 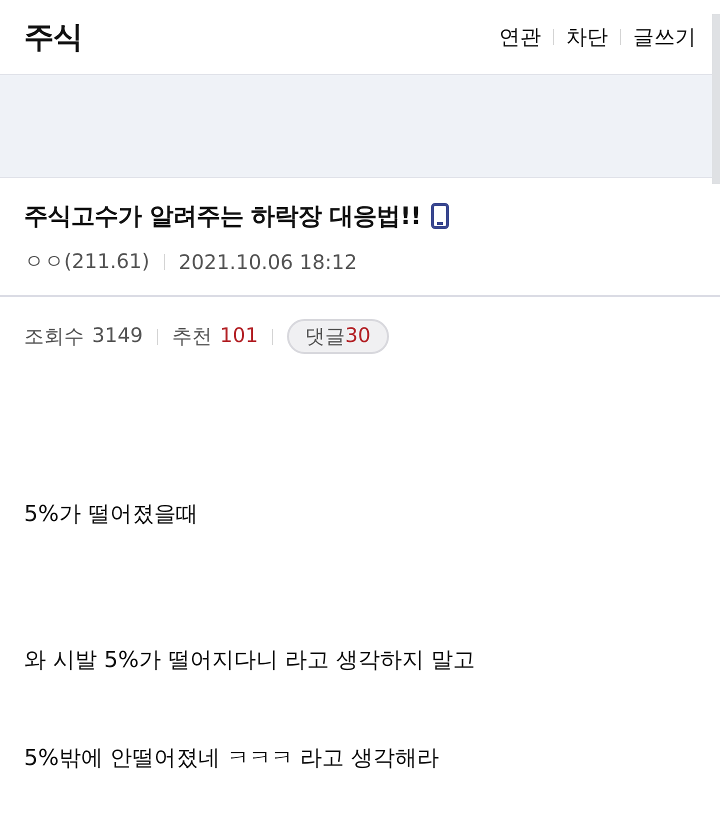 What do you see at coordinates (53, 37) in the screenshot?
I see `gallery-title: 주식` at bounding box center [53, 37].